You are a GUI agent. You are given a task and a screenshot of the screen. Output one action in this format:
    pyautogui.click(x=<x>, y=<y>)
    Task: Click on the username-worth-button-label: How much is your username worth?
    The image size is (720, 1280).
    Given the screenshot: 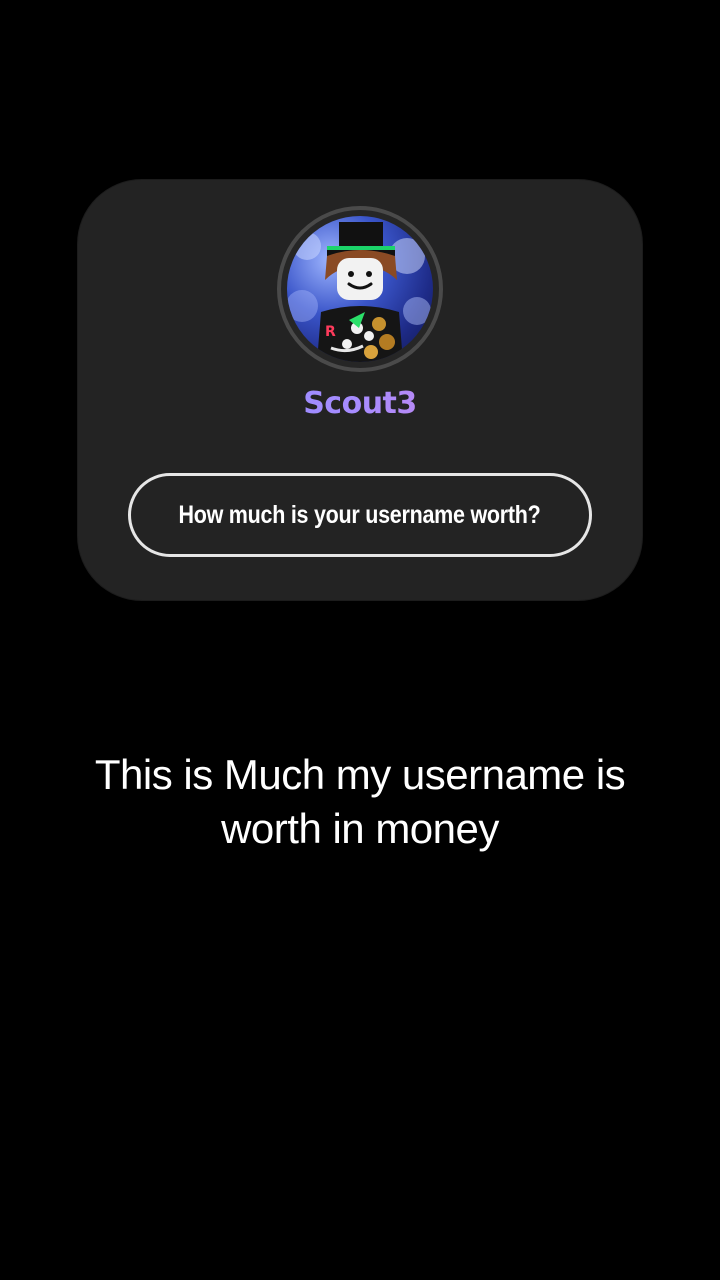 What is the action you would take?
    pyautogui.click(x=360, y=514)
    